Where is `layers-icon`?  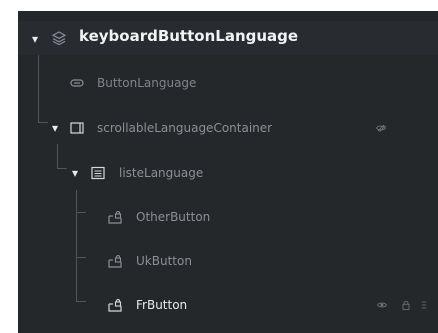 layers-icon is located at coordinates (59, 38).